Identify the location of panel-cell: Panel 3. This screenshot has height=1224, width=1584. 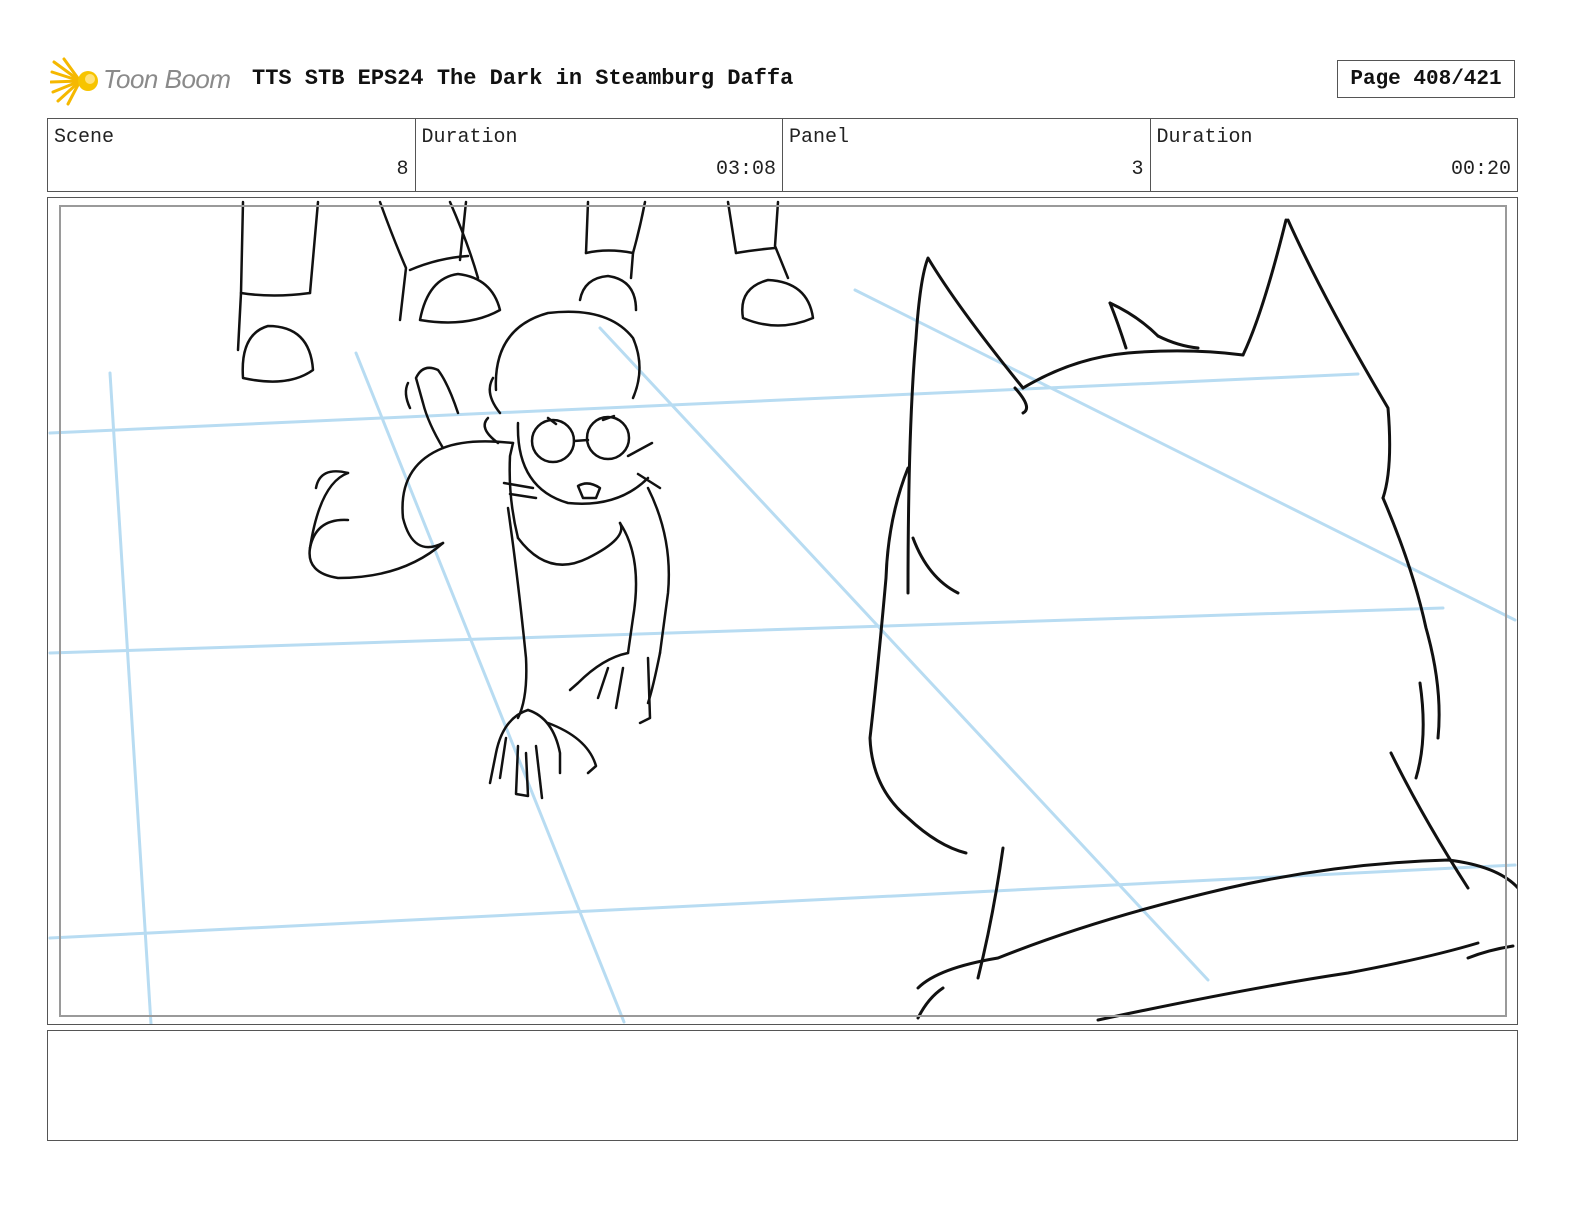
(967, 155).